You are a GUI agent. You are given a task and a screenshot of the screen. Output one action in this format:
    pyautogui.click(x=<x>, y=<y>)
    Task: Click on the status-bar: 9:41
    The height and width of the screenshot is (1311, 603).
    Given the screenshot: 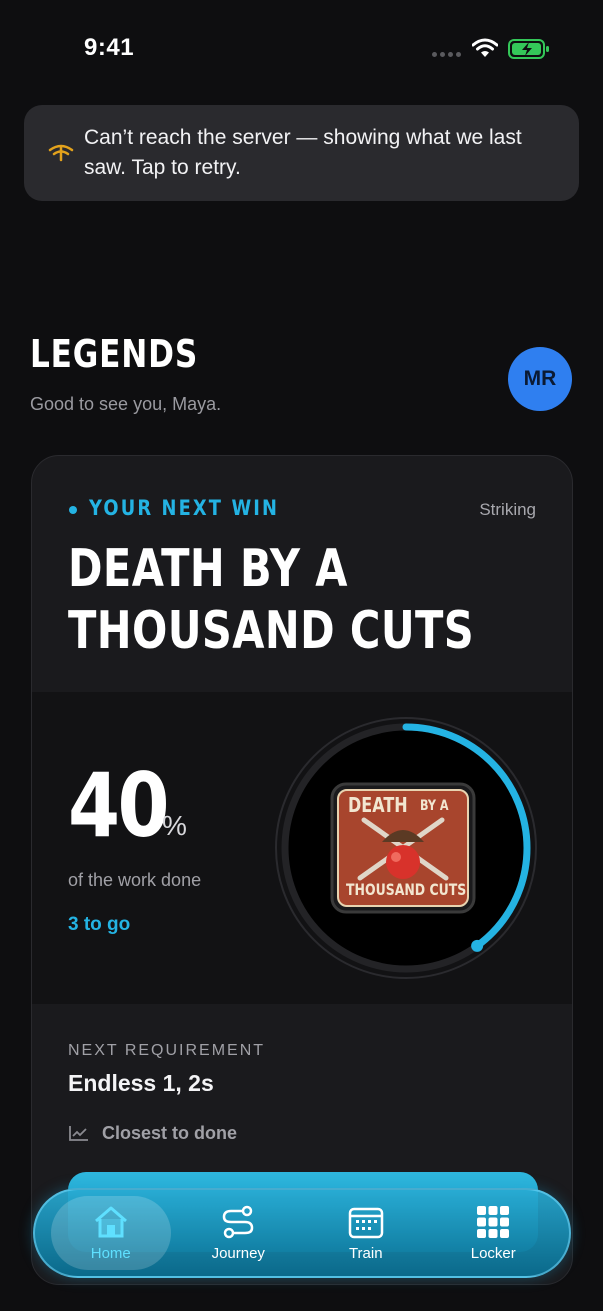 What is the action you would take?
    pyautogui.click(x=301, y=45)
    